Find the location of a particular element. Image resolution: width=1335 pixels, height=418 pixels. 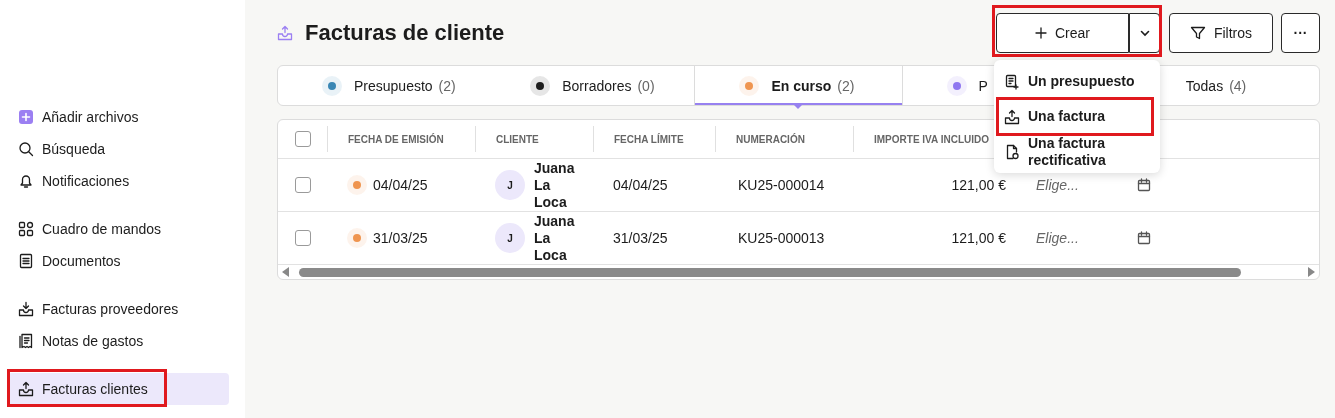

more-button: ··· is located at coordinates (1300, 33).